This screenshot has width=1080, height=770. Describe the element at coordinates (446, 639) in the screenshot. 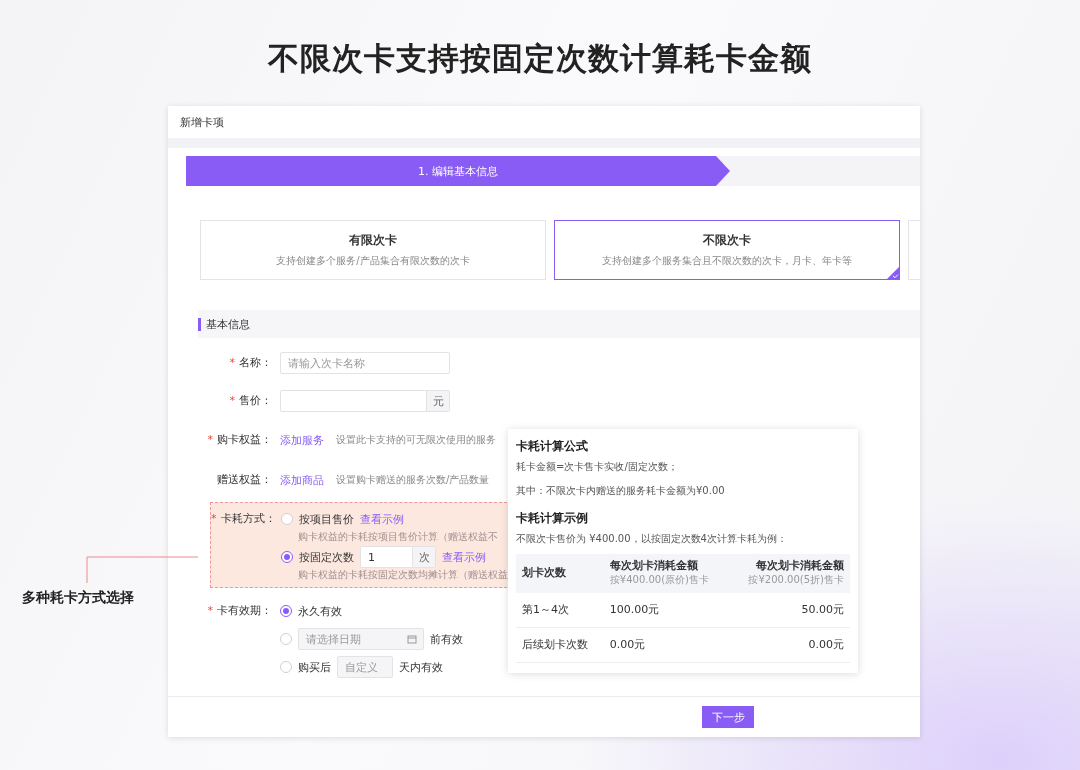

I see `option-label: 前有效` at that location.